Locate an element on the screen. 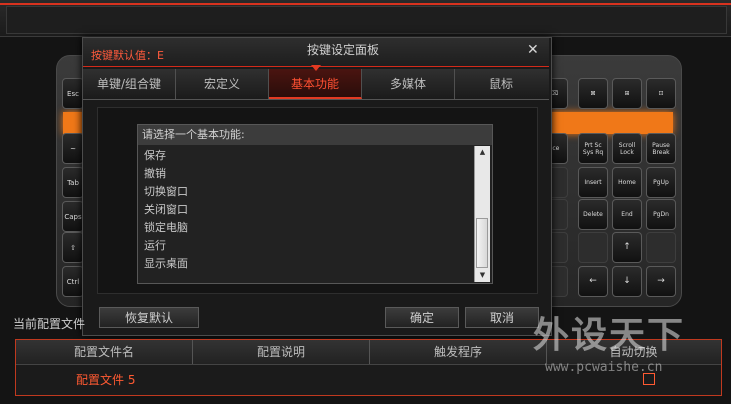 Image resolution: width=731 pixels, height=404 pixels. watermark-logo: 外设天下 is located at coordinates (609, 335).